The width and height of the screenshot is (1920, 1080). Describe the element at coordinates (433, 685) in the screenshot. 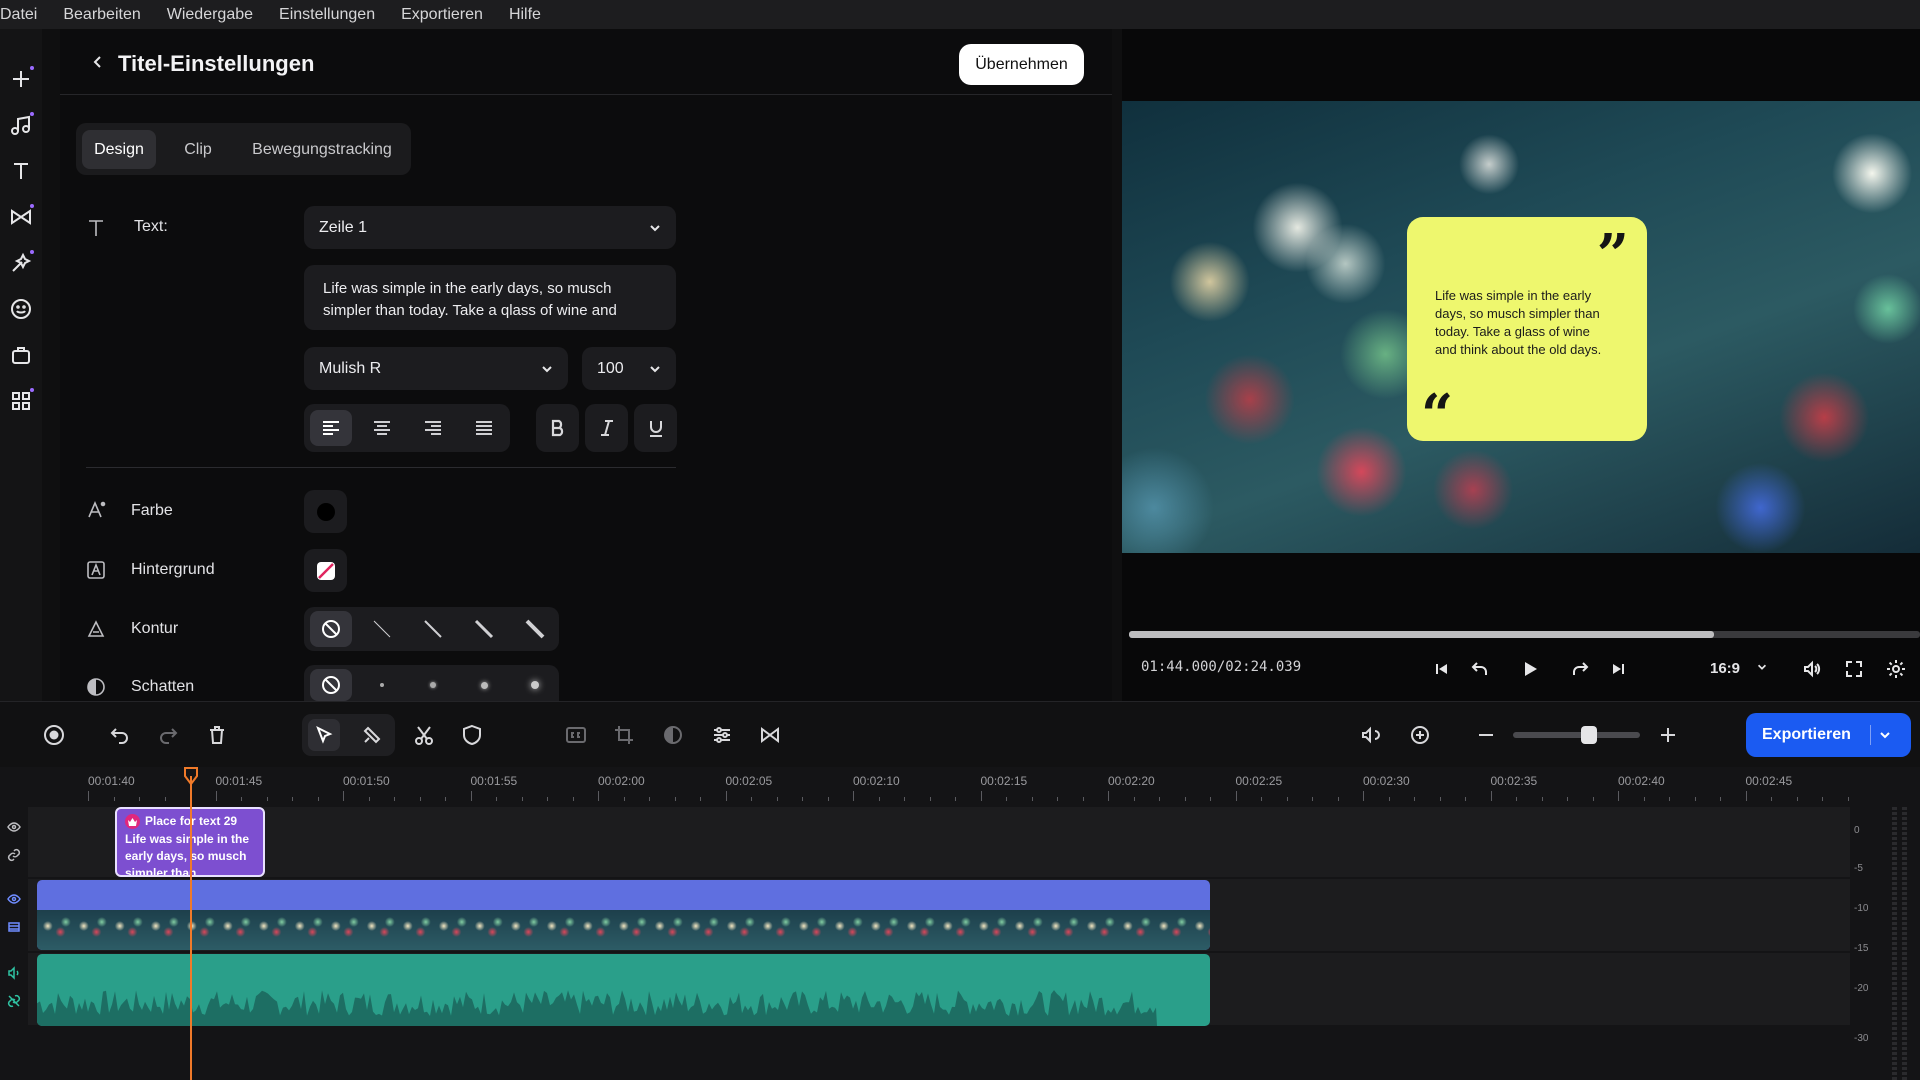

I see `shadow-medium-icon` at that location.